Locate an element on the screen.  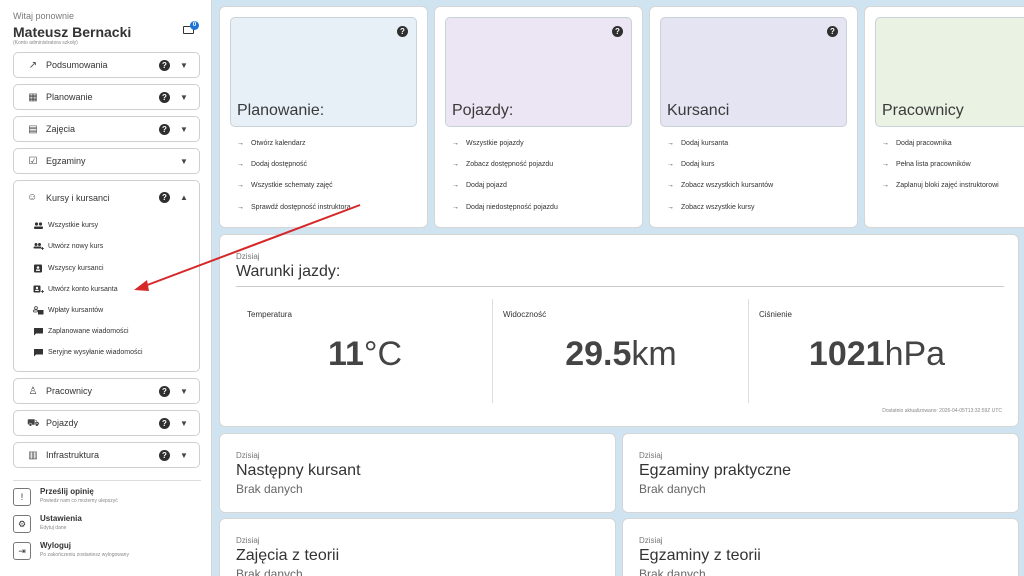
menu-planowanie: ▦ Planowanie ? ▼ is located at coordinates (106, 97).